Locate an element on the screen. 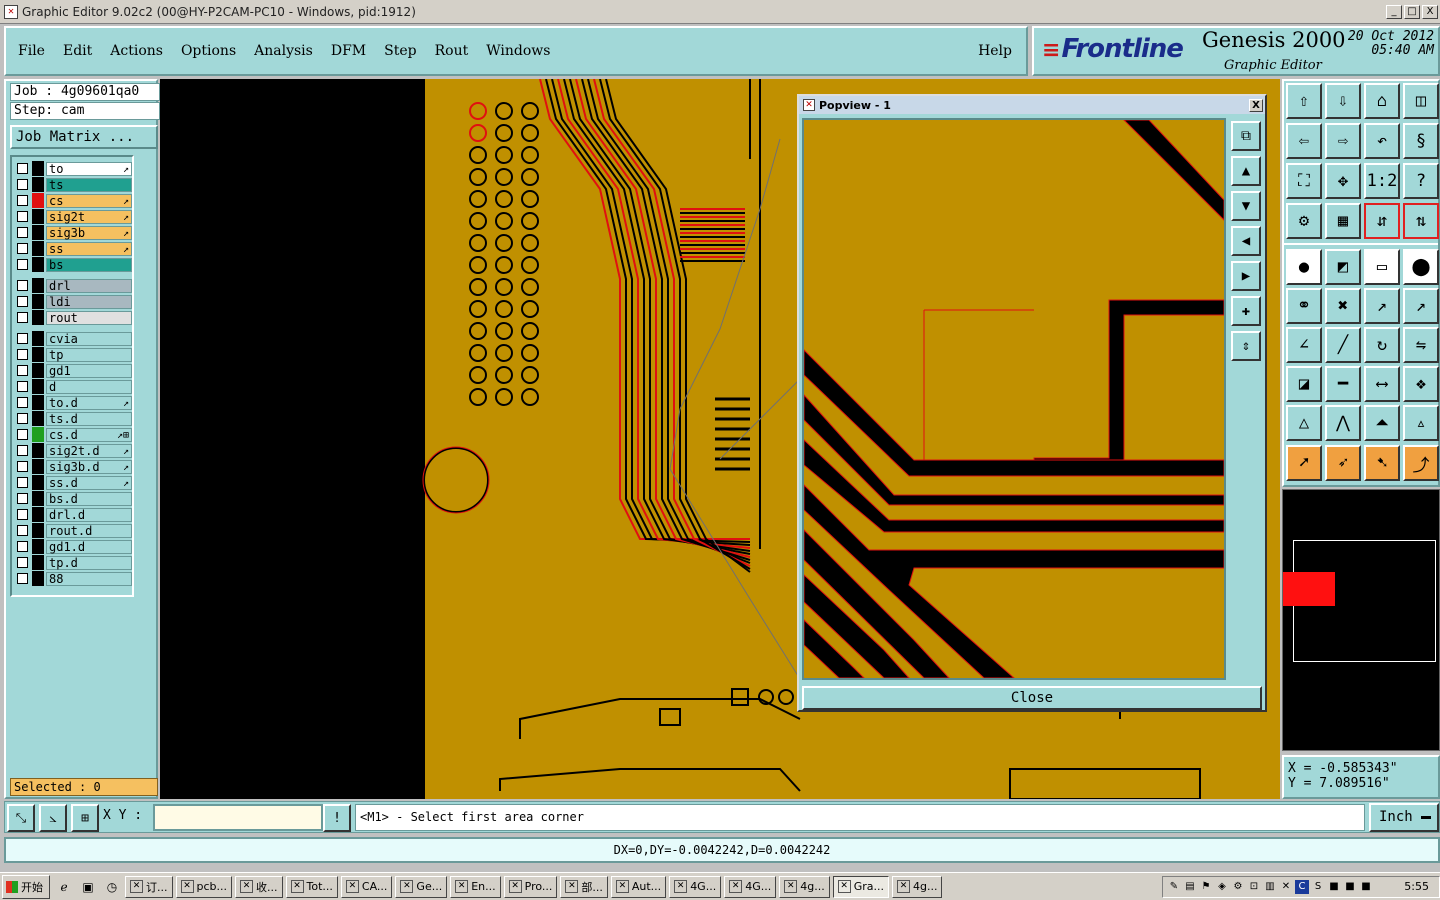 The width and height of the screenshot is (1440, 900). grid-icon: ▦ is located at coordinates (1343, 221).